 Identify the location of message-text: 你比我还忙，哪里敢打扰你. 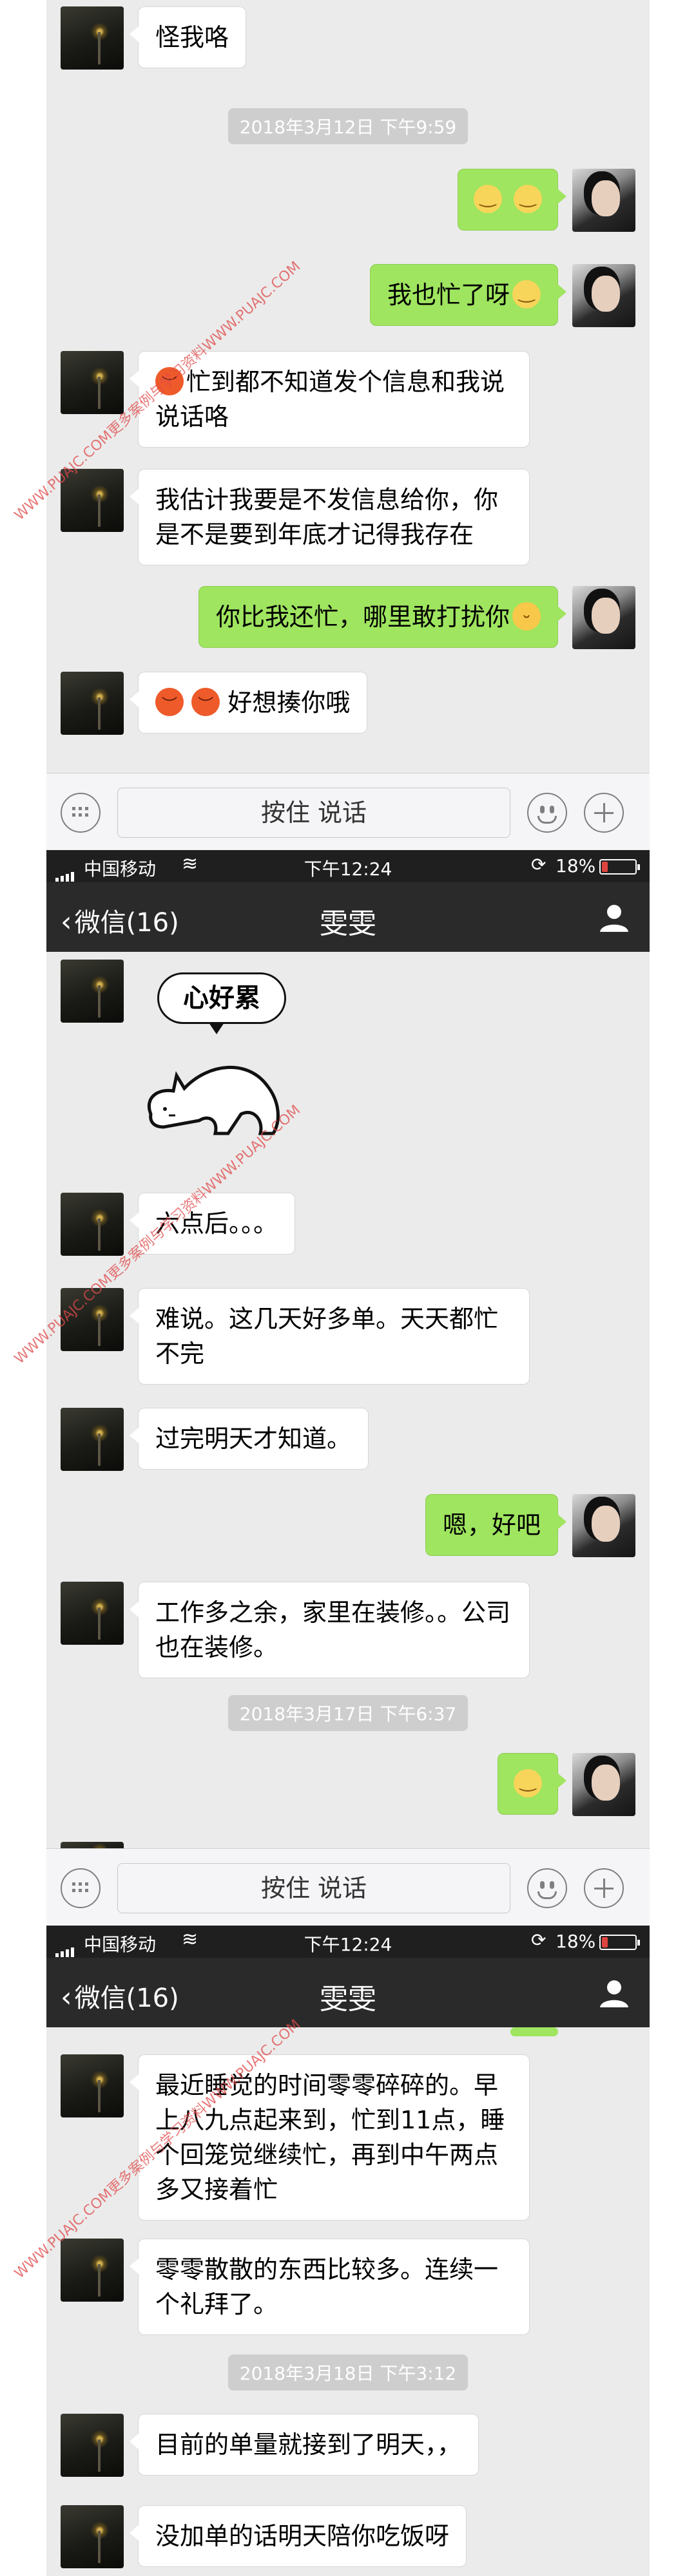
(362, 617).